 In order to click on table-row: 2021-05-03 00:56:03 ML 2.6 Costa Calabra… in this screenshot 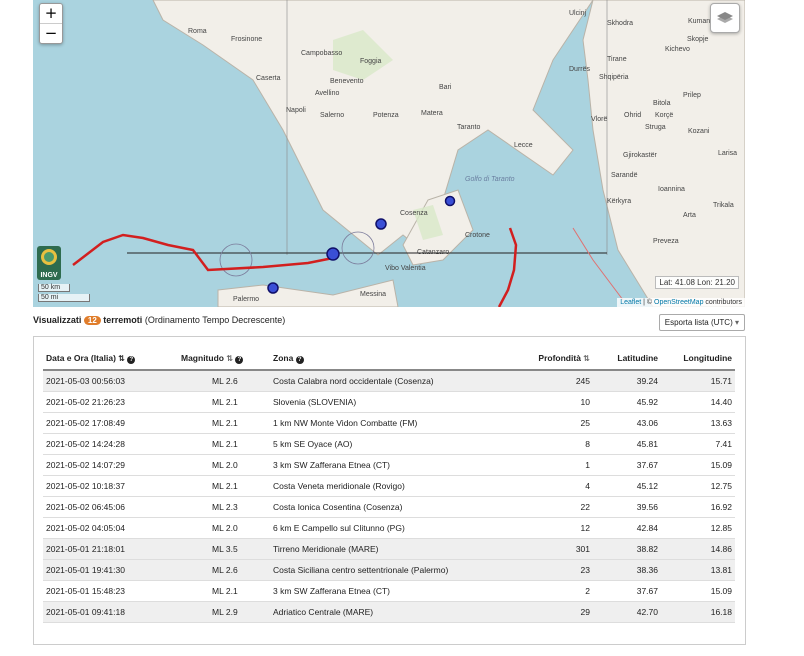, I will do `click(389, 381)`.